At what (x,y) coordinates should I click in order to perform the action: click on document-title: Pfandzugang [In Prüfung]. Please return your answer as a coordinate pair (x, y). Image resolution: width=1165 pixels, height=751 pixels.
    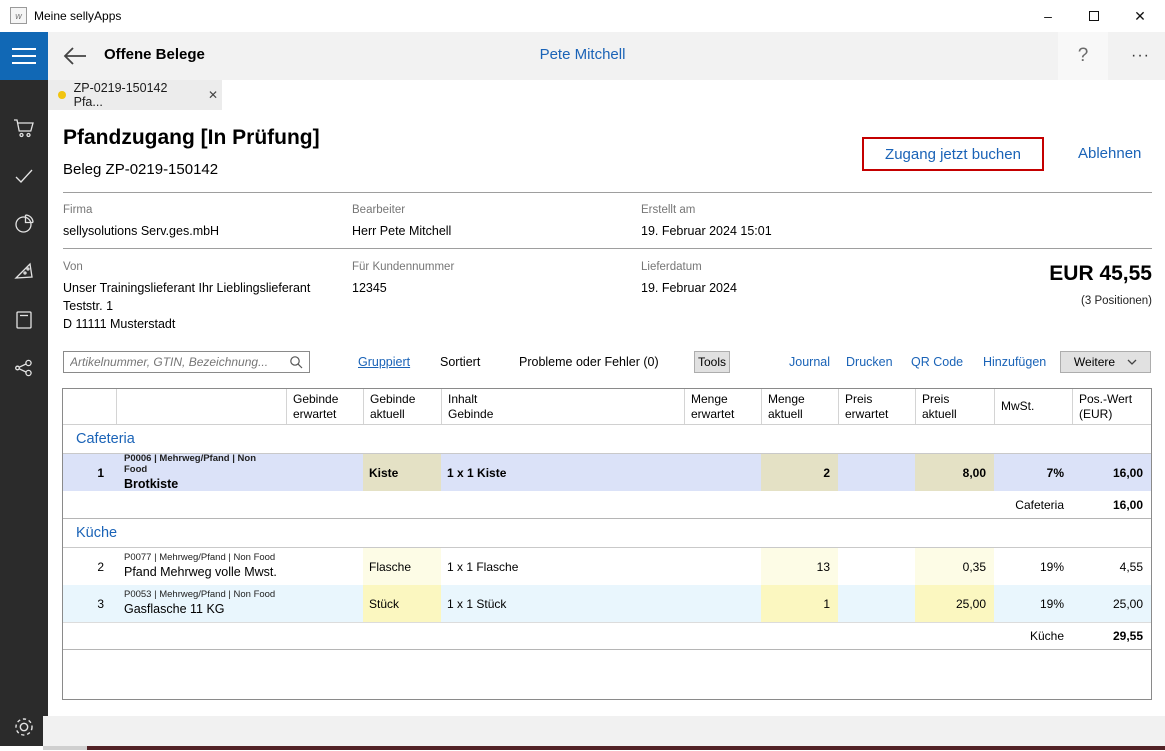
    Looking at the image, I should click on (191, 137).